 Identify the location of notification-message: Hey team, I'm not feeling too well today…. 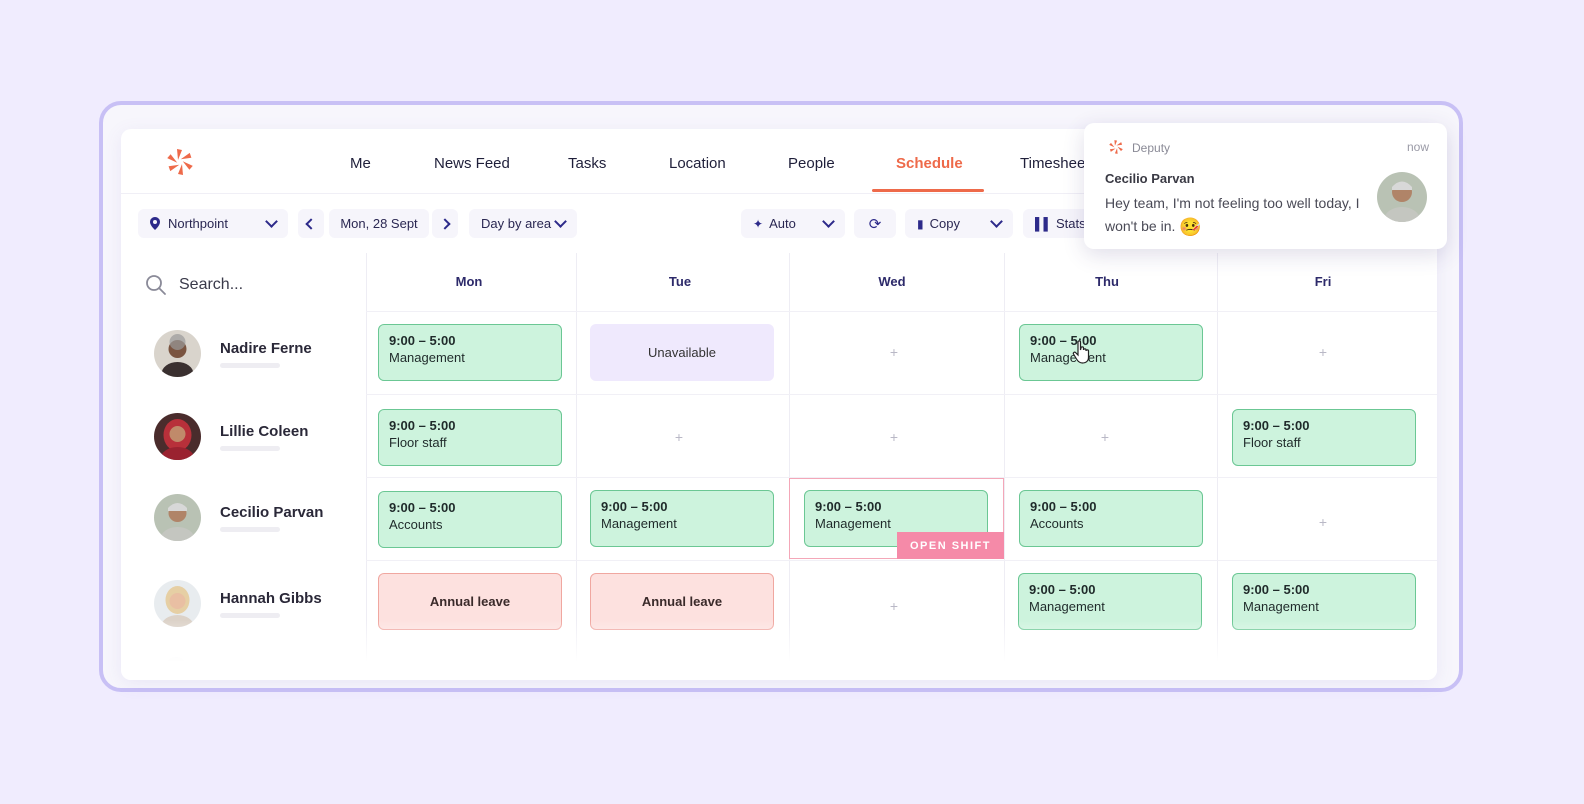
(1232, 215).